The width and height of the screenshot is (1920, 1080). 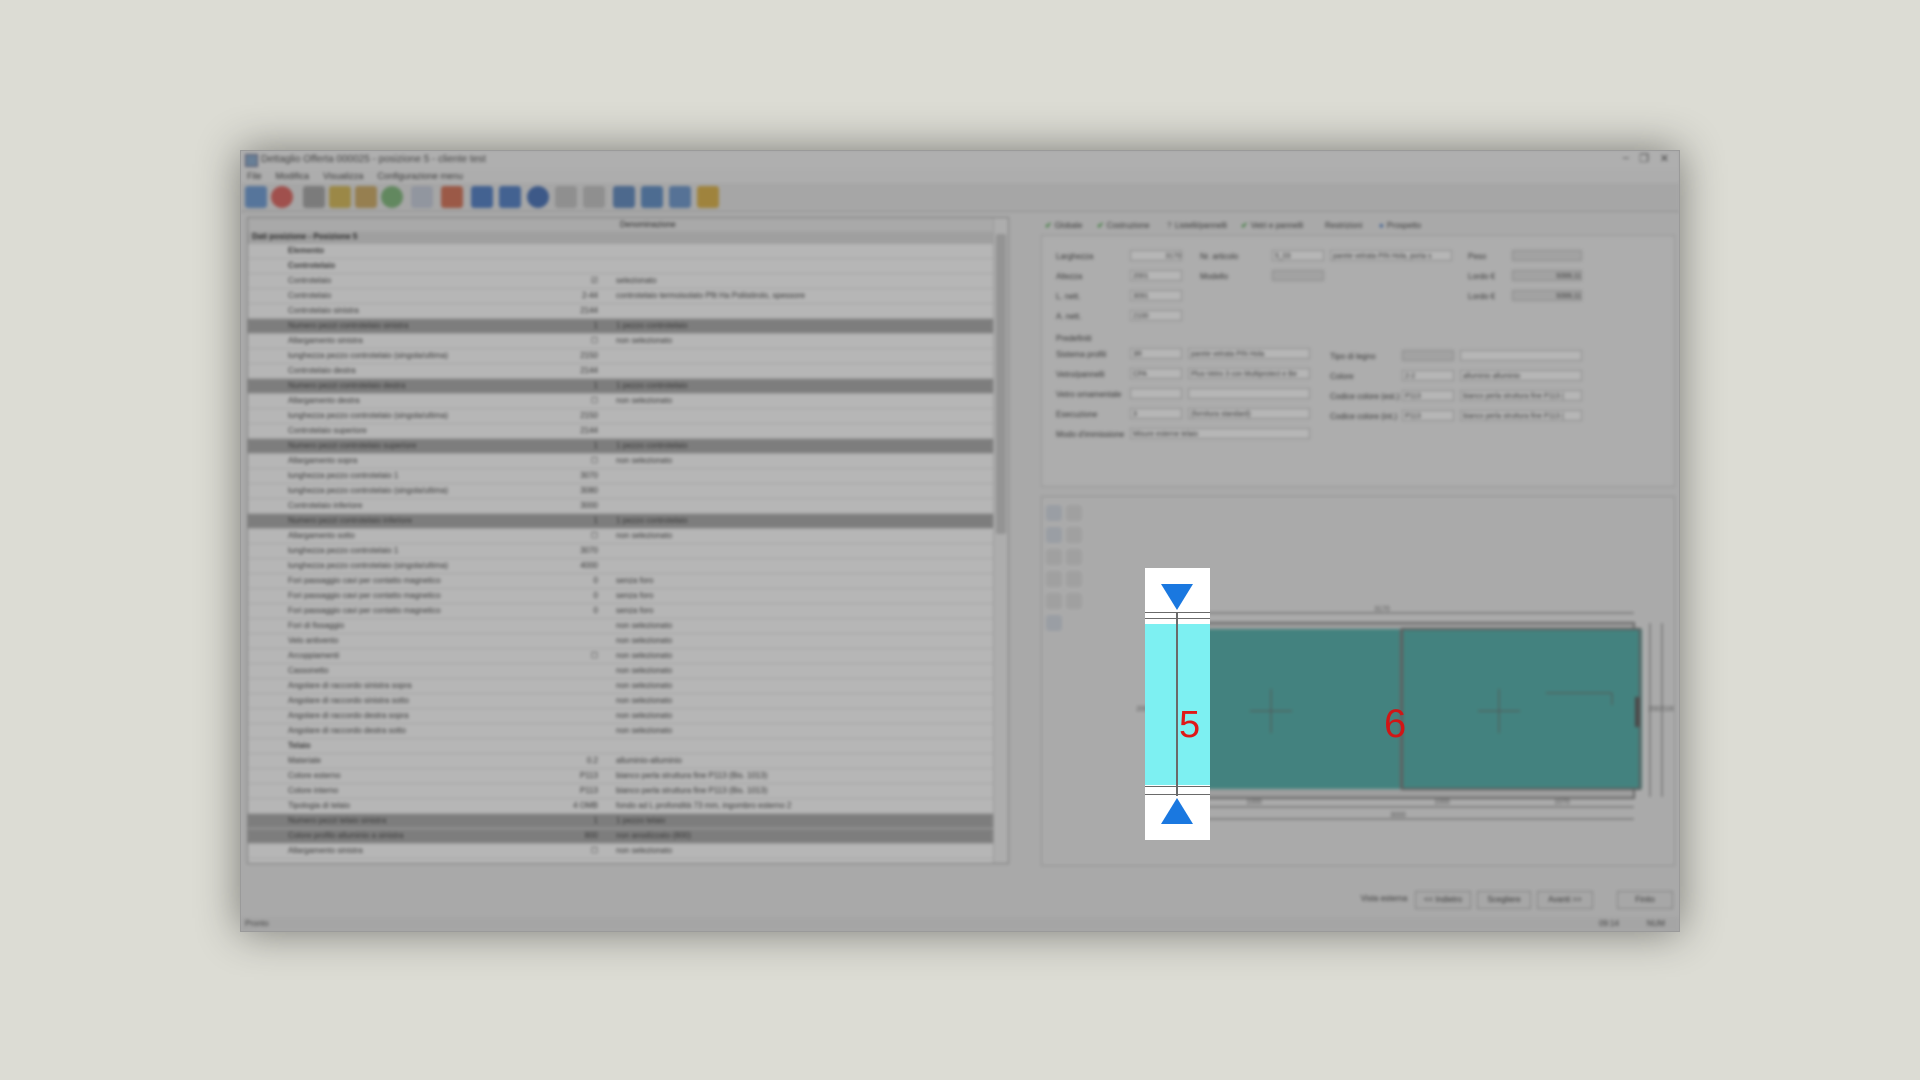 What do you see at coordinates (573, 805) in the screenshot?
I see `cell-c2: 4 OMB` at bounding box center [573, 805].